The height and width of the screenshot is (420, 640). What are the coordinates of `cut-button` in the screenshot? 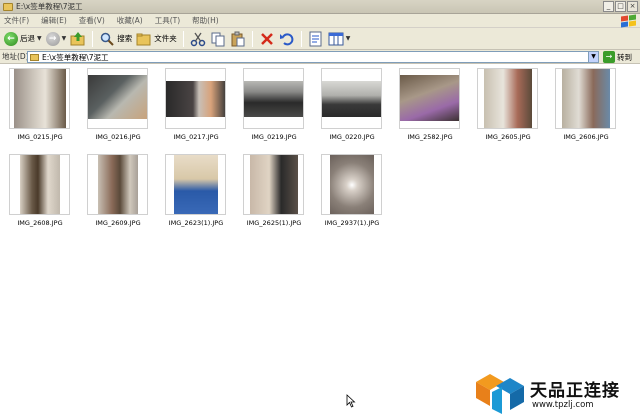 It's located at (198, 39).